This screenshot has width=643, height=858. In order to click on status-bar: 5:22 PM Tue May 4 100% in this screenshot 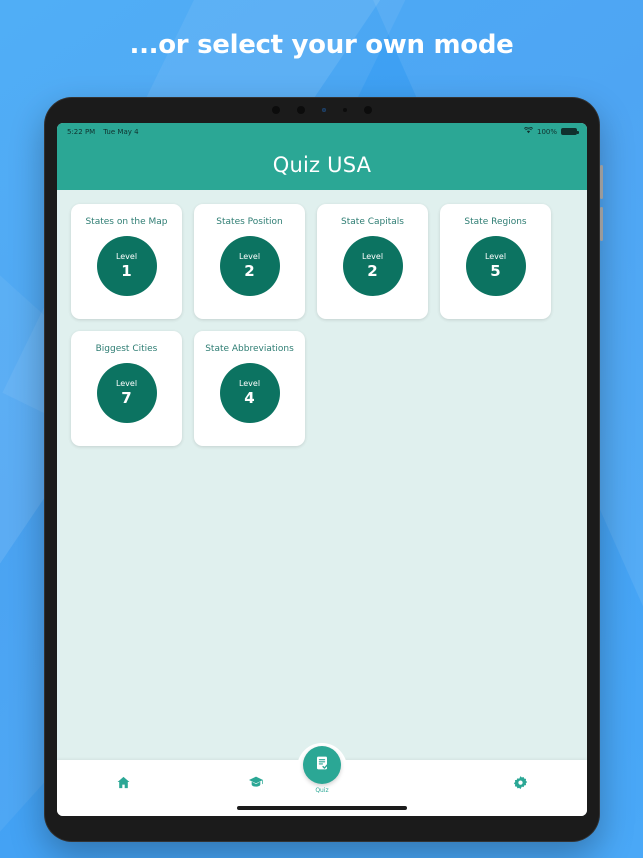, I will do `click(322, 131)`.